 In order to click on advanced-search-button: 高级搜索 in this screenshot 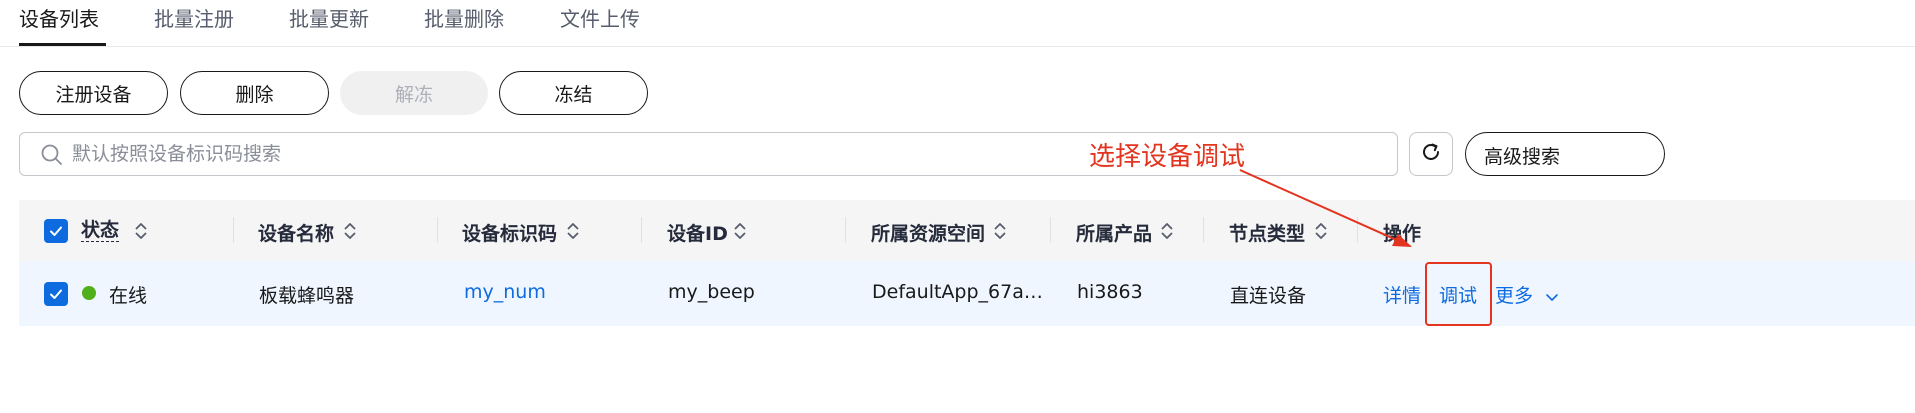, I will do `click(1565, 154)`.